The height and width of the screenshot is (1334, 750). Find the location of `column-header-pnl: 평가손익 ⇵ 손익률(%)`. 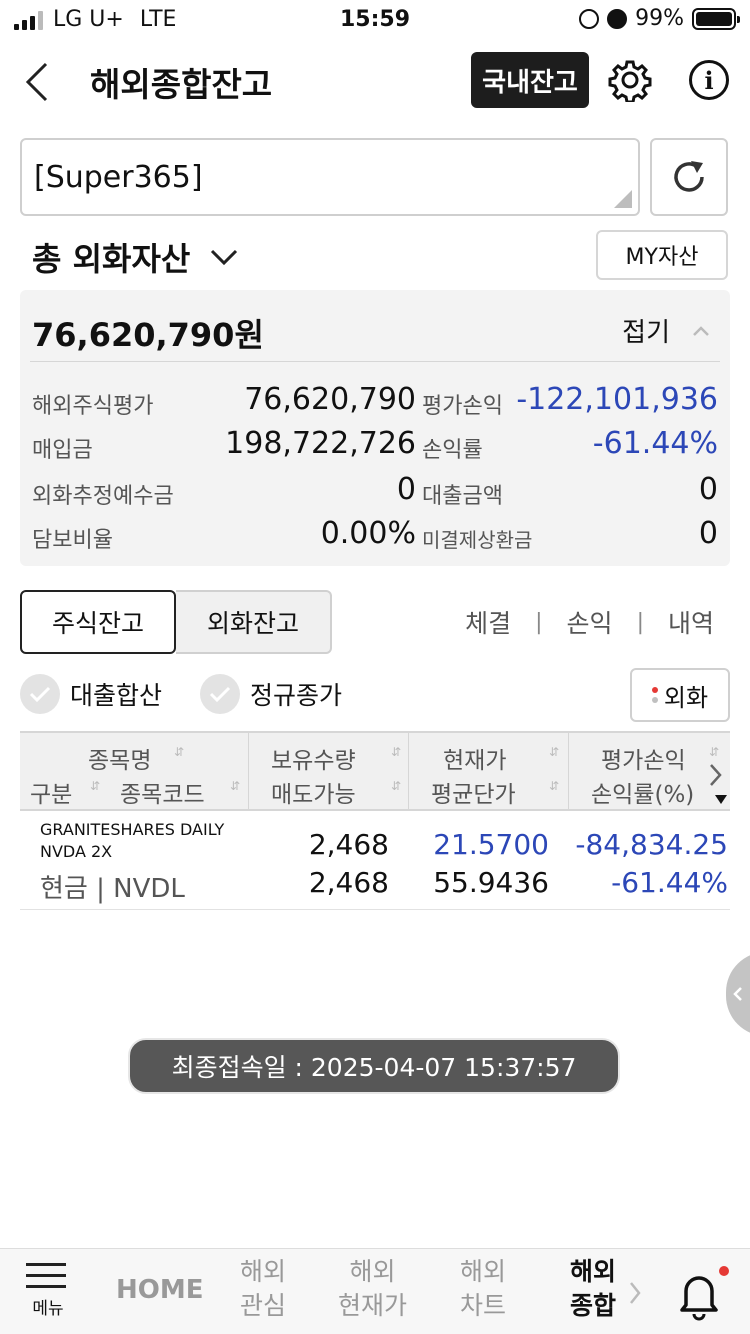

column-header-pnl: 평가손익 ⇵ 손익률(%) is located at coordinates (649, 771).